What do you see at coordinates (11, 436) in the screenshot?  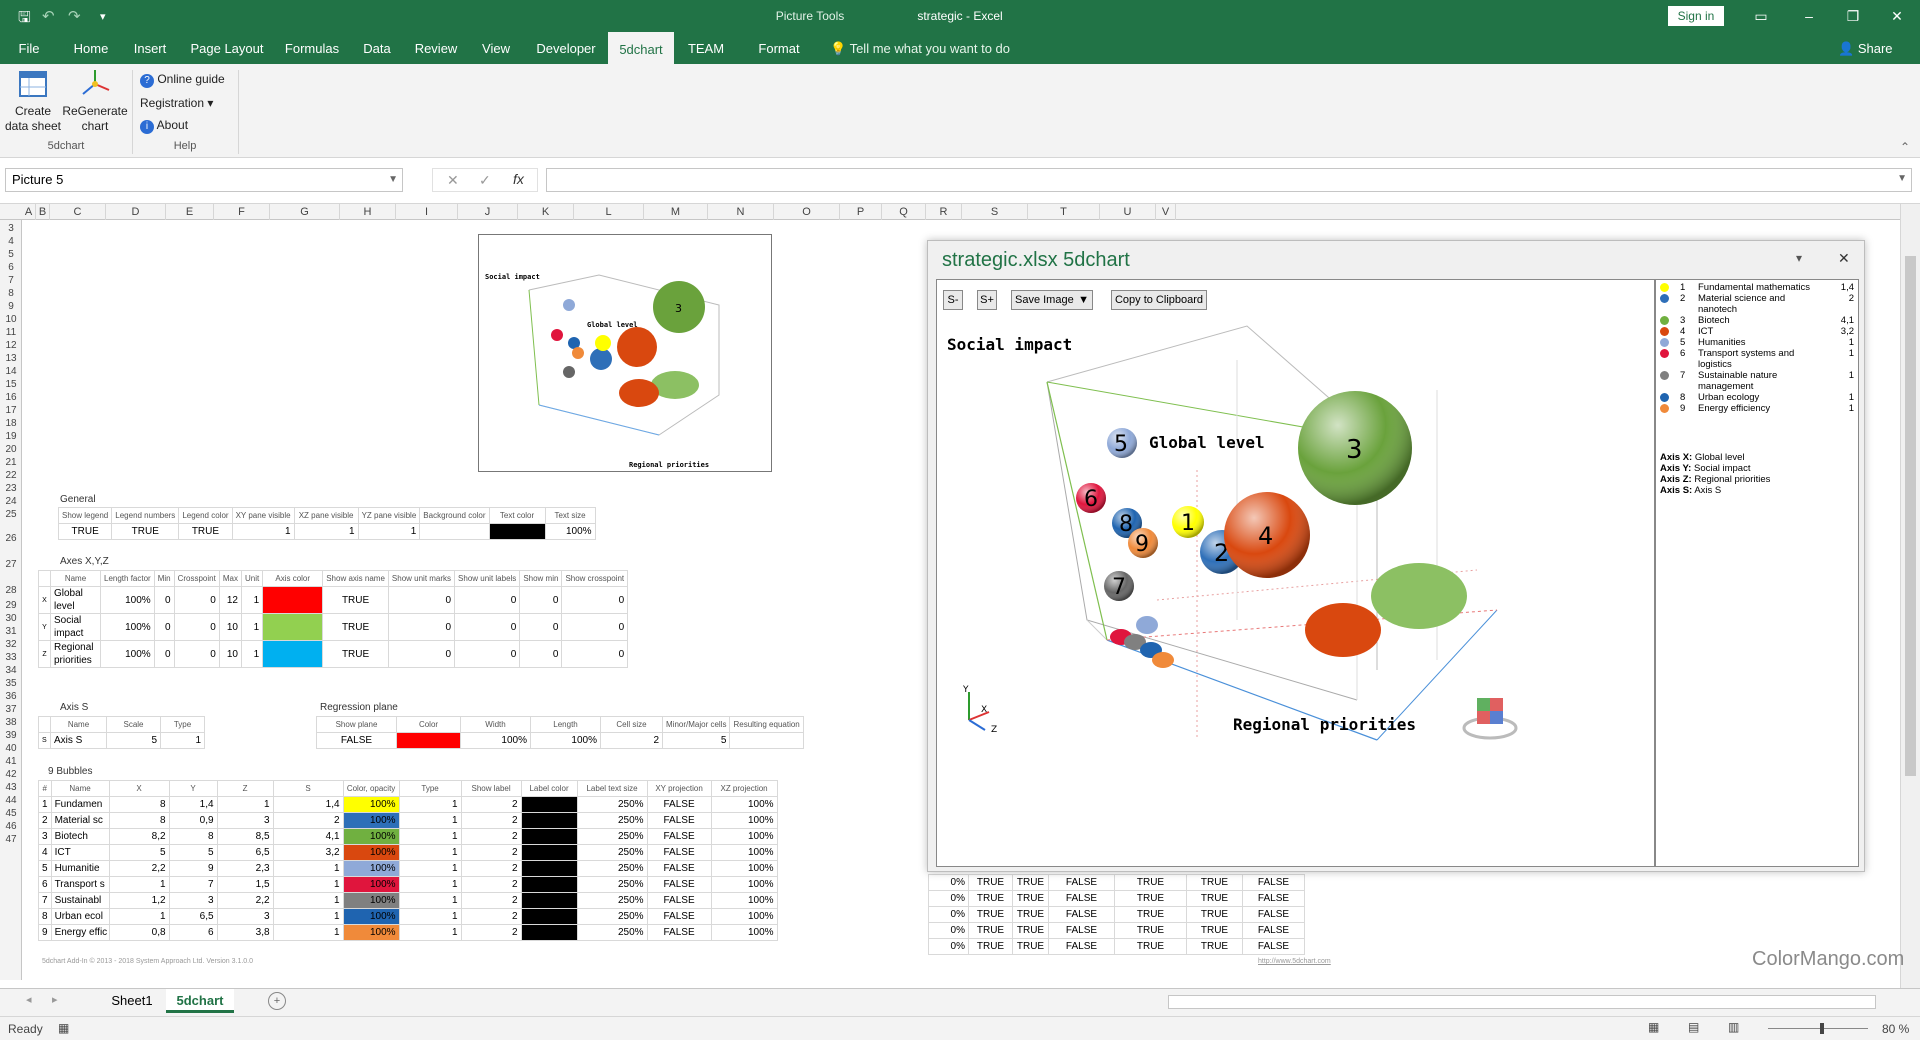 I see `row-header: 19` at bounding box center [11, 436].